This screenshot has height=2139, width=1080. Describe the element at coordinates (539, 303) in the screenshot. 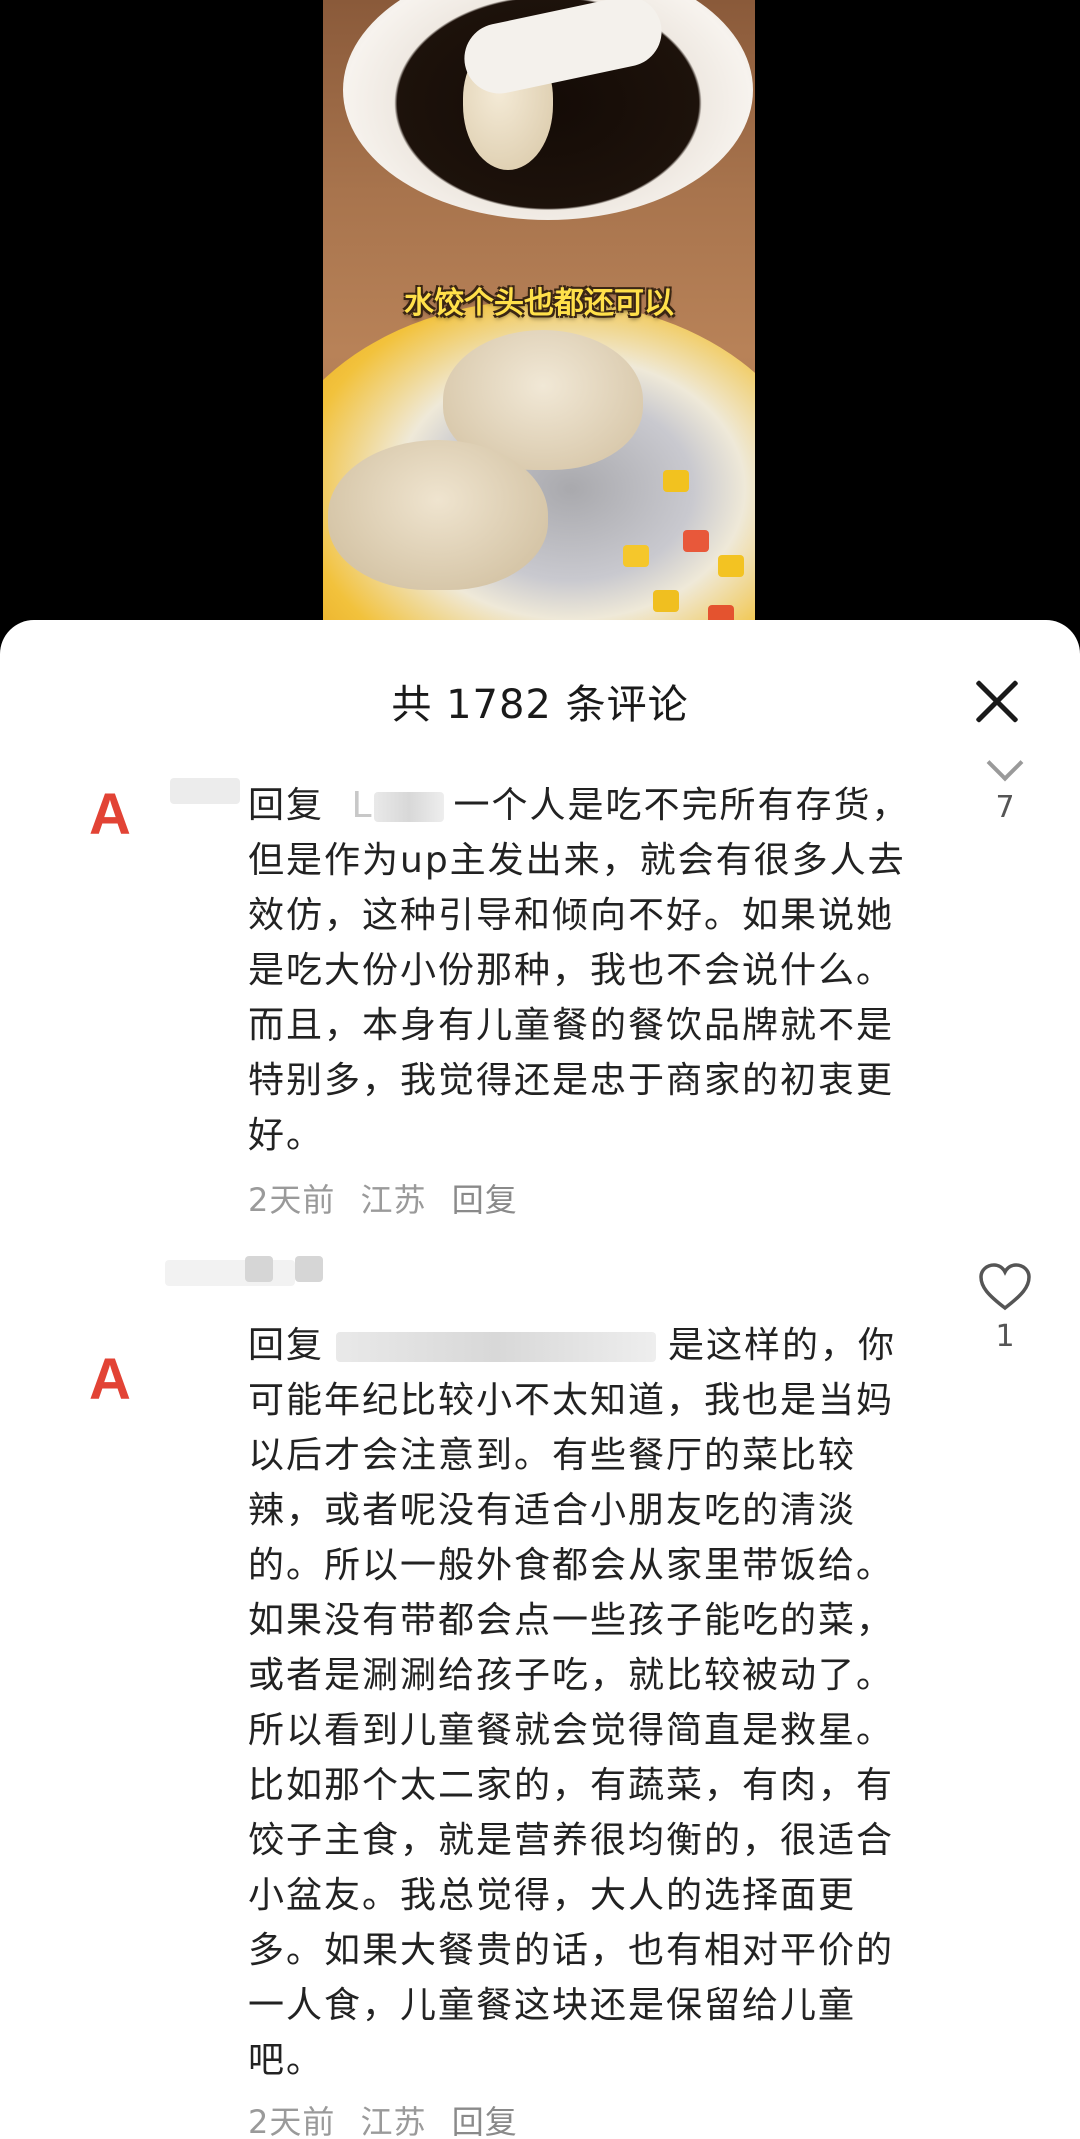

I see `video-caption: 水饺个头也都还可以` at that location.